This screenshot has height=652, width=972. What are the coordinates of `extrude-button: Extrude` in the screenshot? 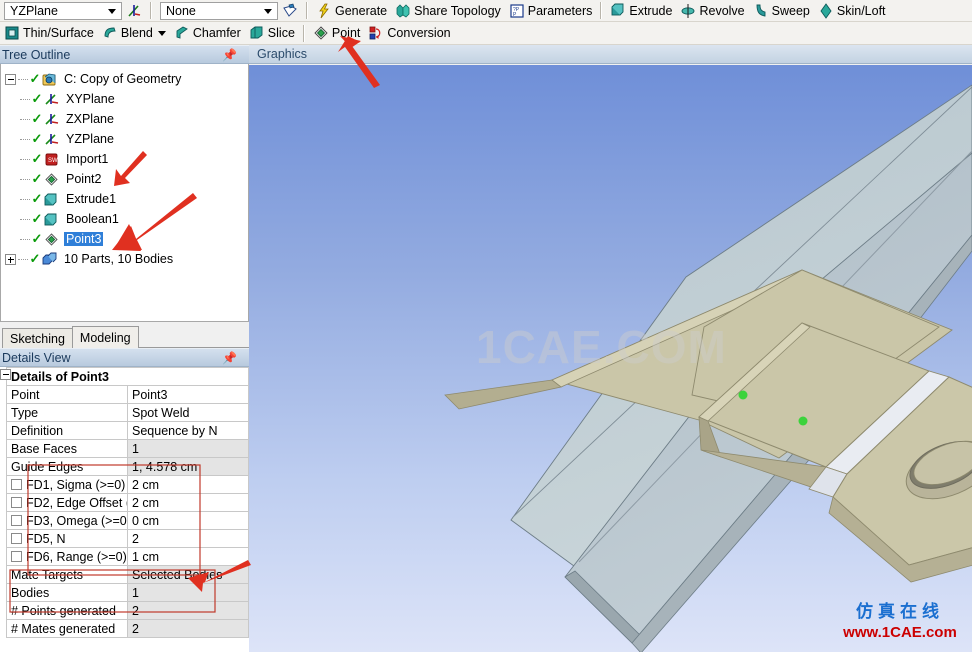 It's located at (641, 11).